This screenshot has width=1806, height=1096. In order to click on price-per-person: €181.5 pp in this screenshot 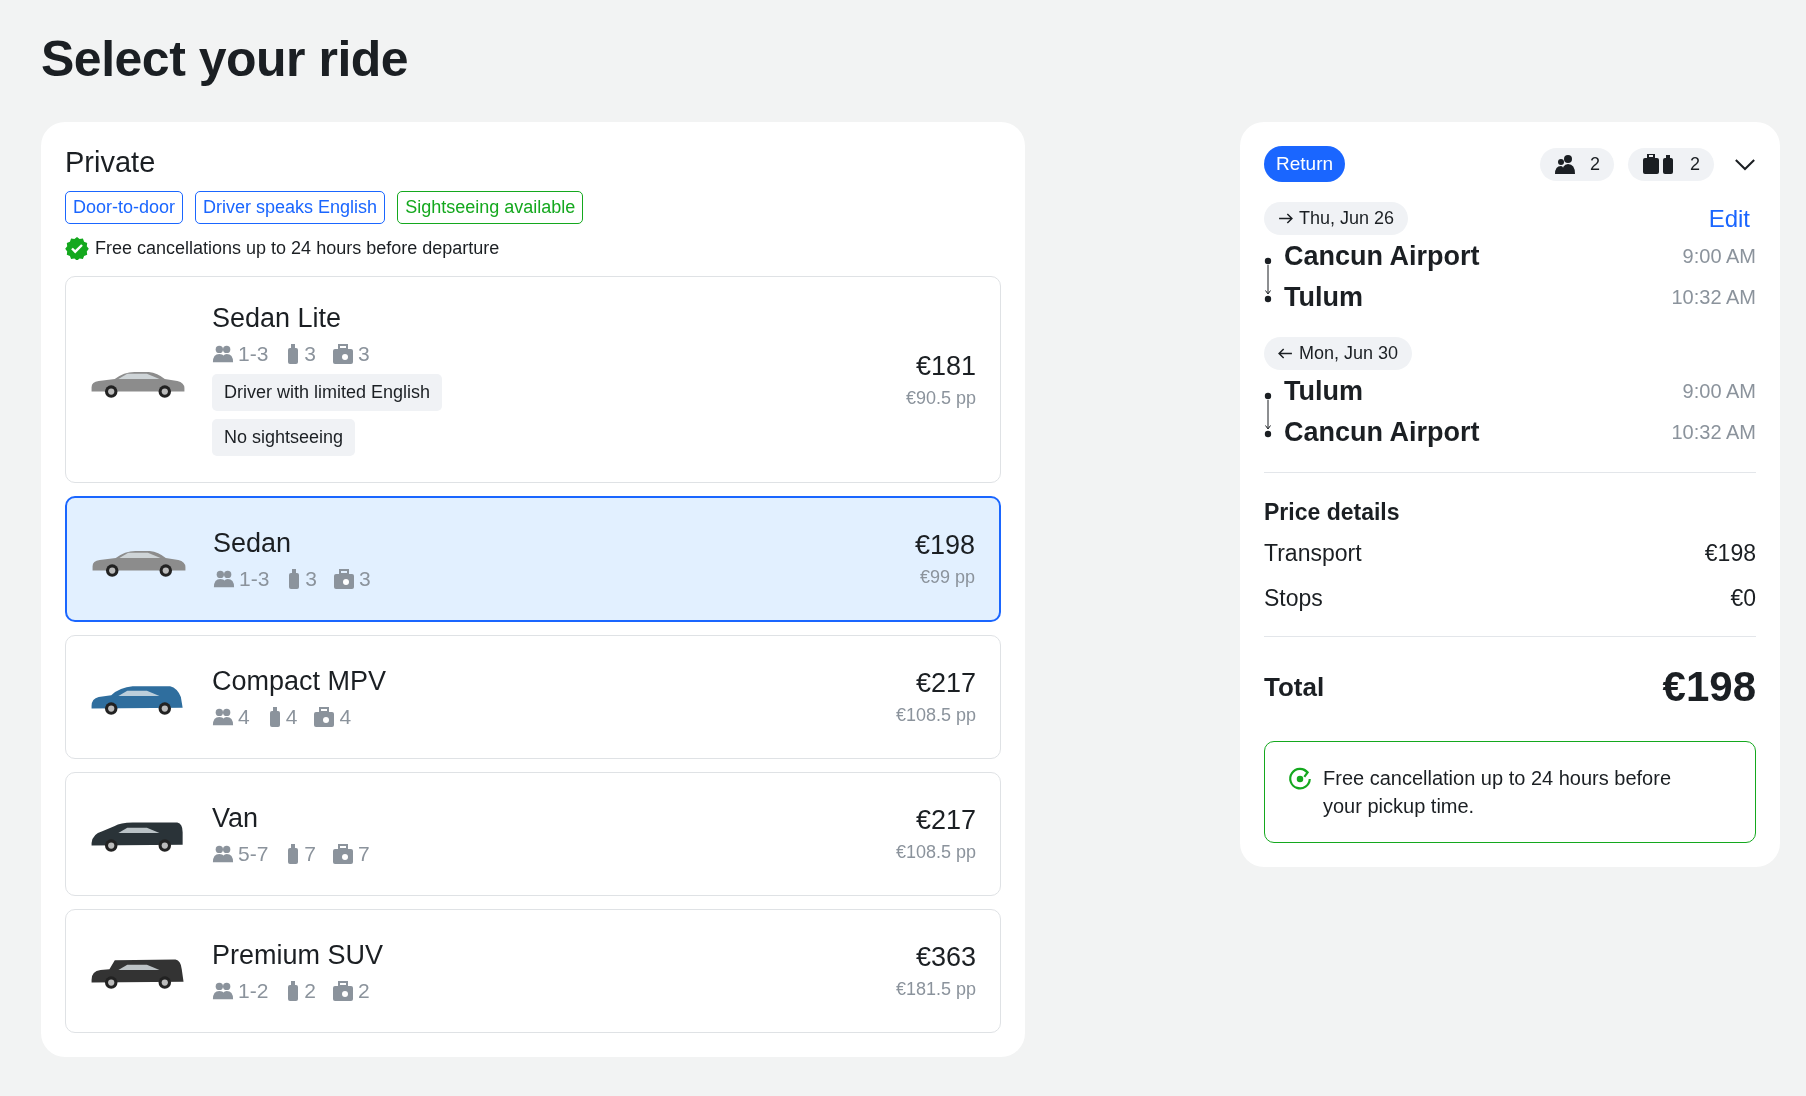, I will do `click(935, 989)`.